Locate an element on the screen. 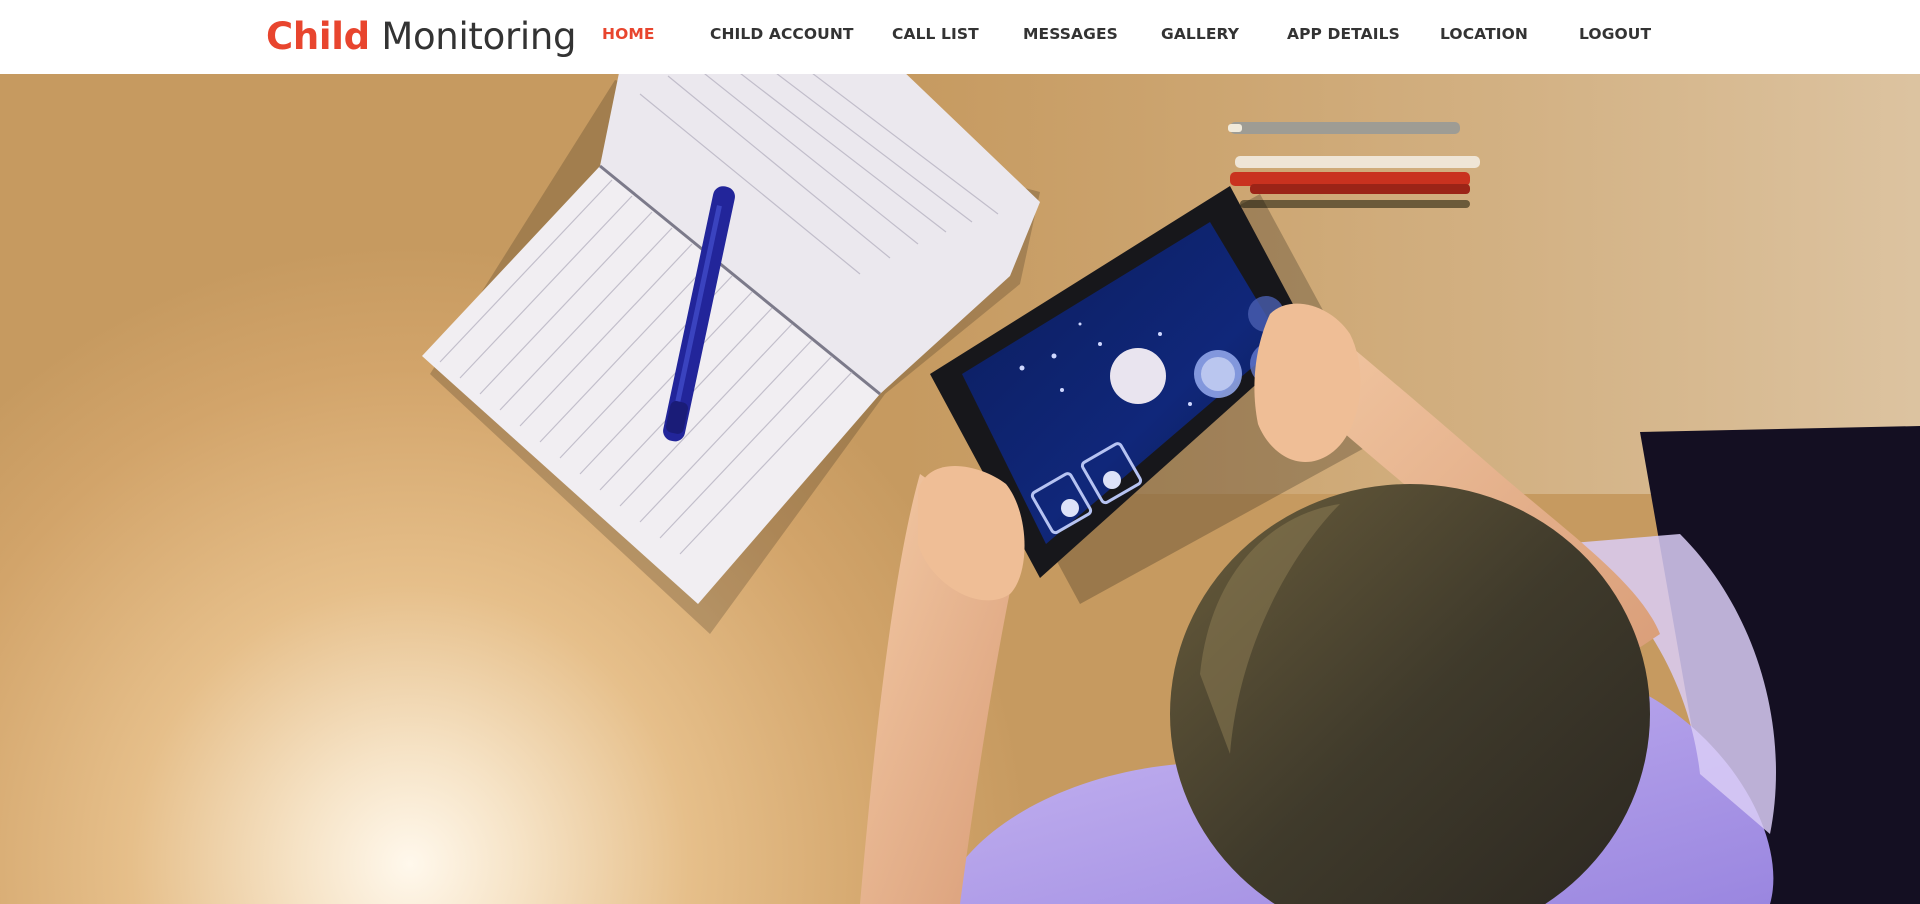  nav-gallery: GALLERY is located at coordinates (1200, 34).